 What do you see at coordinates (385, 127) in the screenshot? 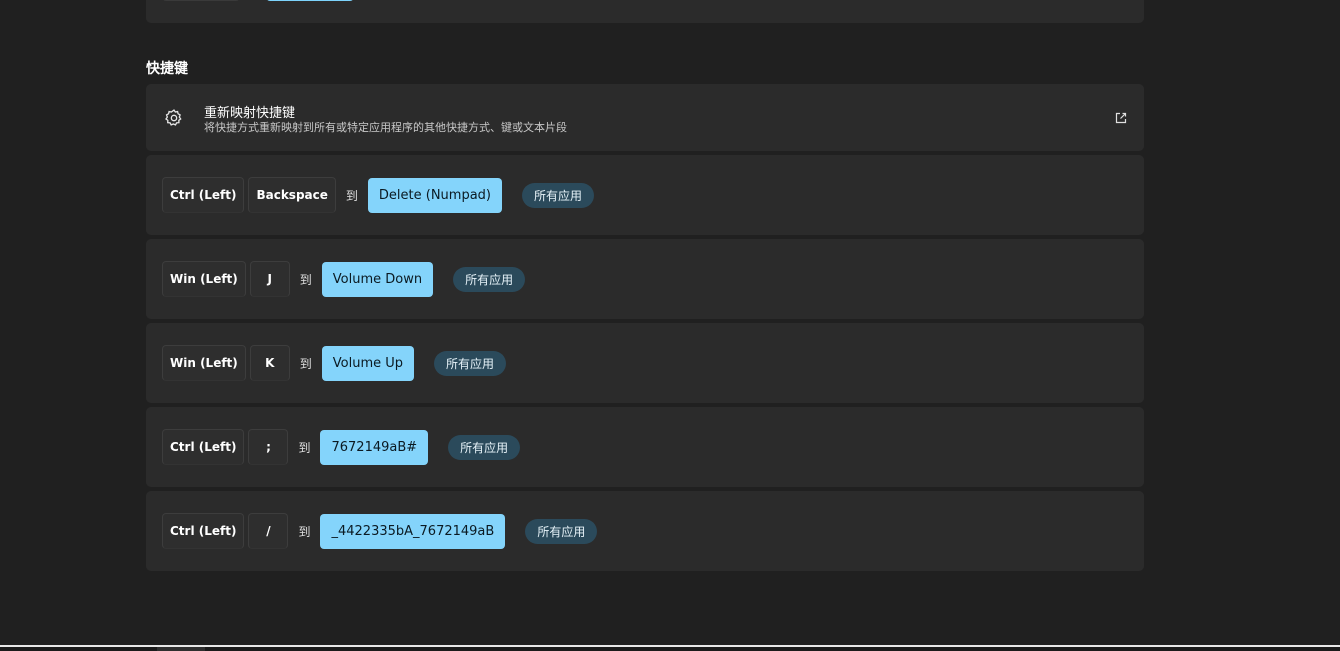
I see `remap-card-description: 将快捷方式重新映射到所有或特定应用程序的其他快捷方式、键或文本片段` at bounding box center [385, 127].